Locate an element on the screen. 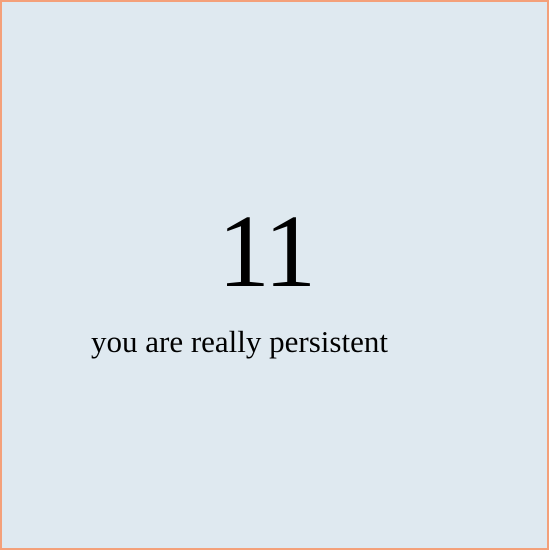 This screenshot has width=549, height=550. persistence-message: you are really persistent is located at coordinates (239, 341).